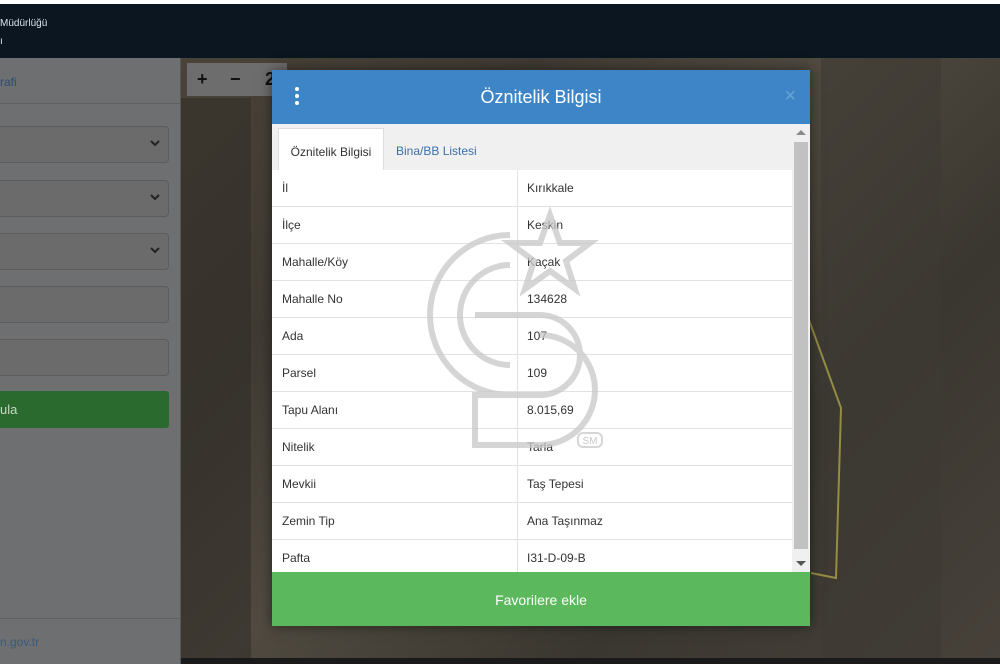 This screenshot has height=664, width=1000. What do you see at coordinates (24, 23) in the screenshot?
I see `agency-title: Müdürlüğü` at bounding box center [24, 23].